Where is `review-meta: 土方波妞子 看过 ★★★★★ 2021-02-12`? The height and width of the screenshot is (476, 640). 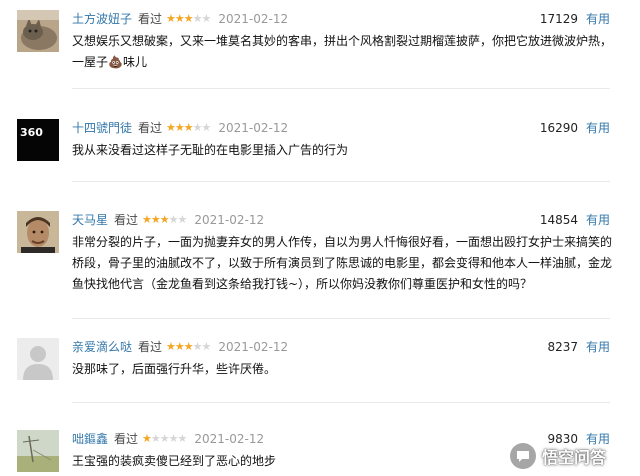
review-meta: 土方波妞子 看过 ★★★★★ 2021-02-12 is located at coordinates (180, 19).